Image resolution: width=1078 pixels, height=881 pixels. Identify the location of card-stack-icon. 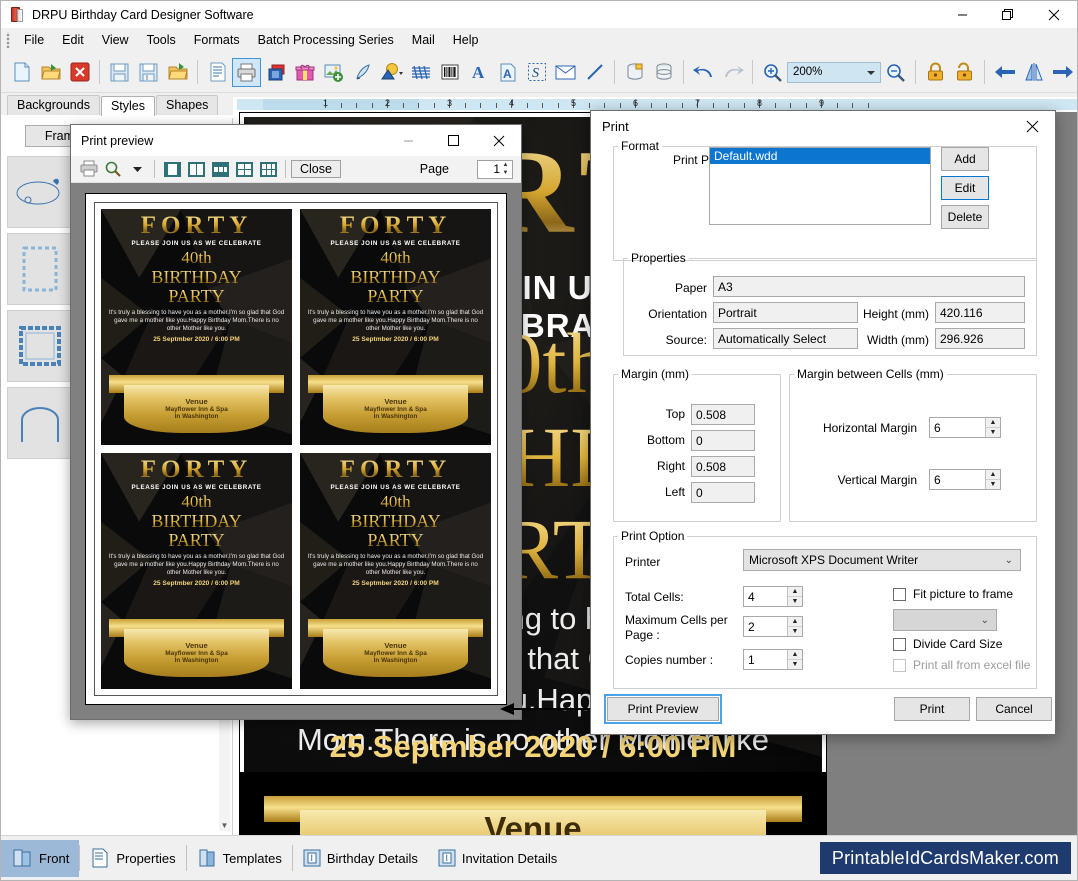
(275, 72).